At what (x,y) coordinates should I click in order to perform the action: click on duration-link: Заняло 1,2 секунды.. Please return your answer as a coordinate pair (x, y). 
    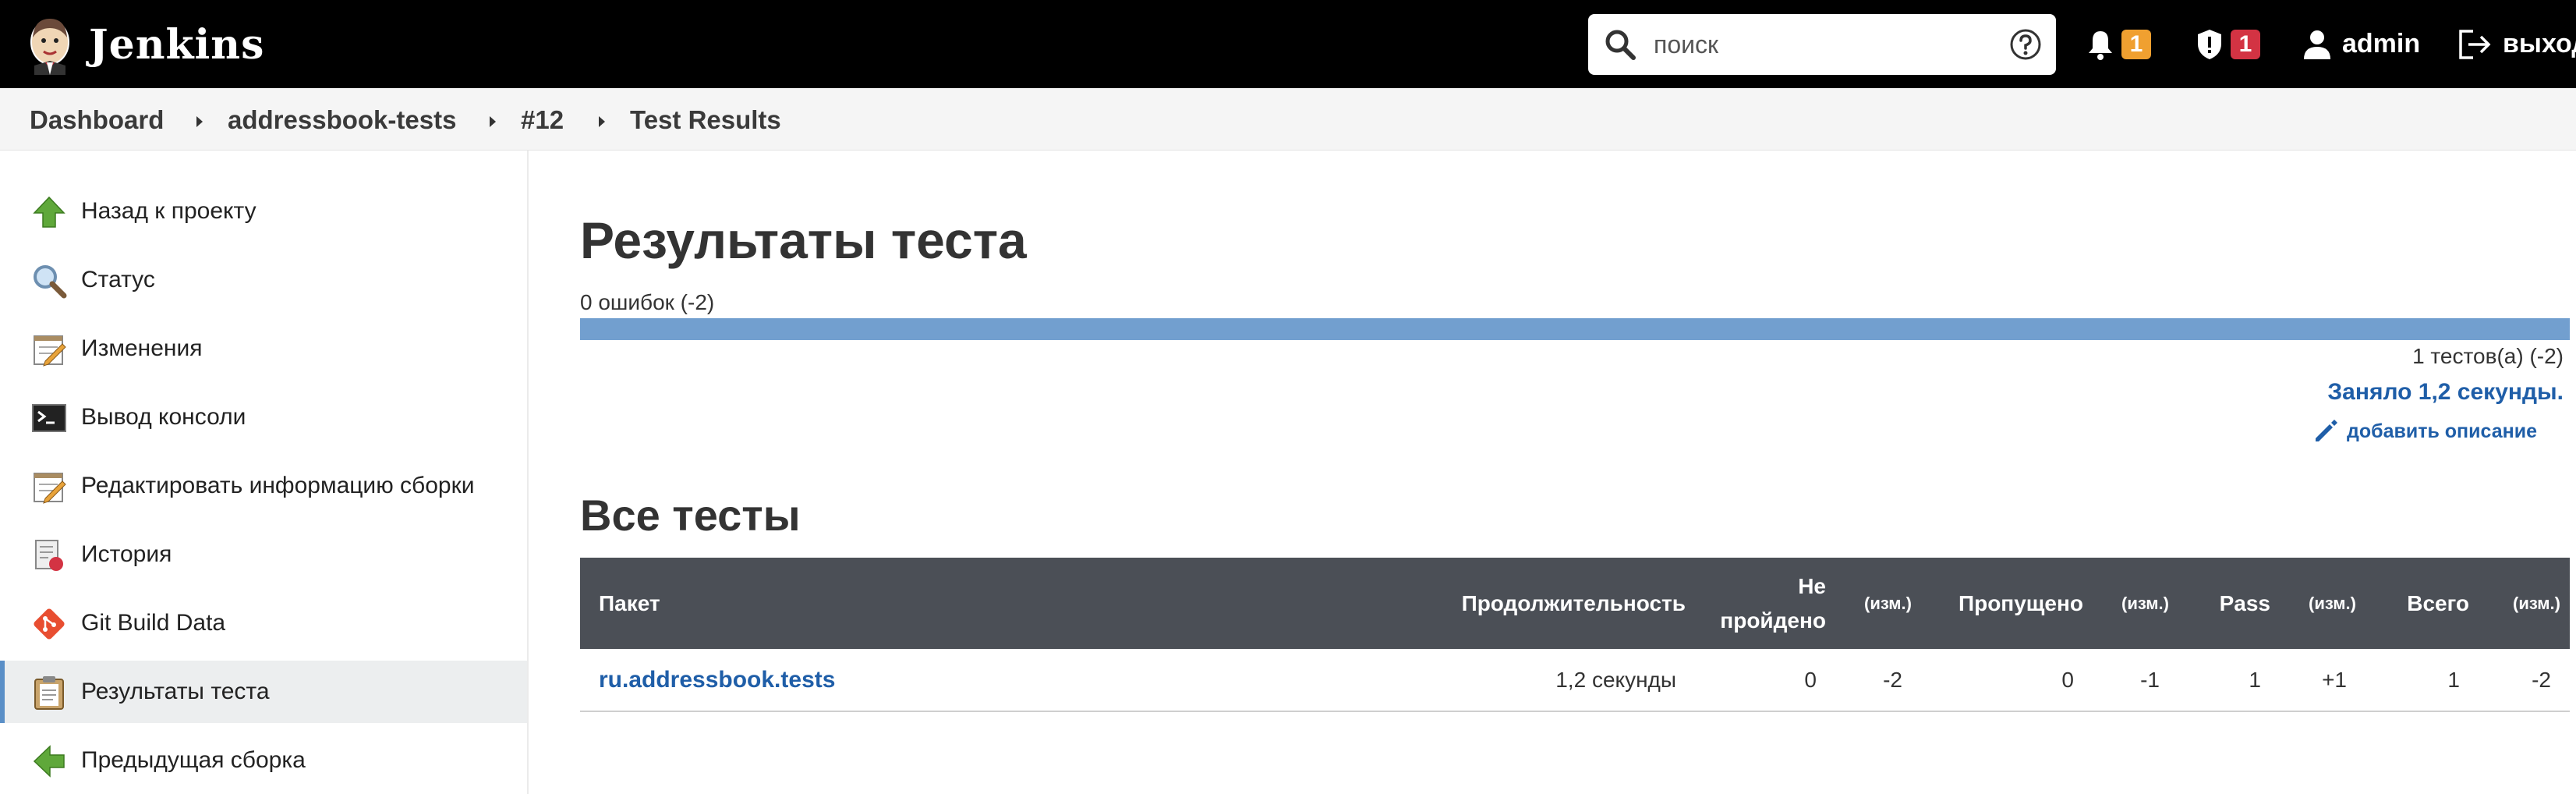
    Looking at the image, I should click on (2445, 392).